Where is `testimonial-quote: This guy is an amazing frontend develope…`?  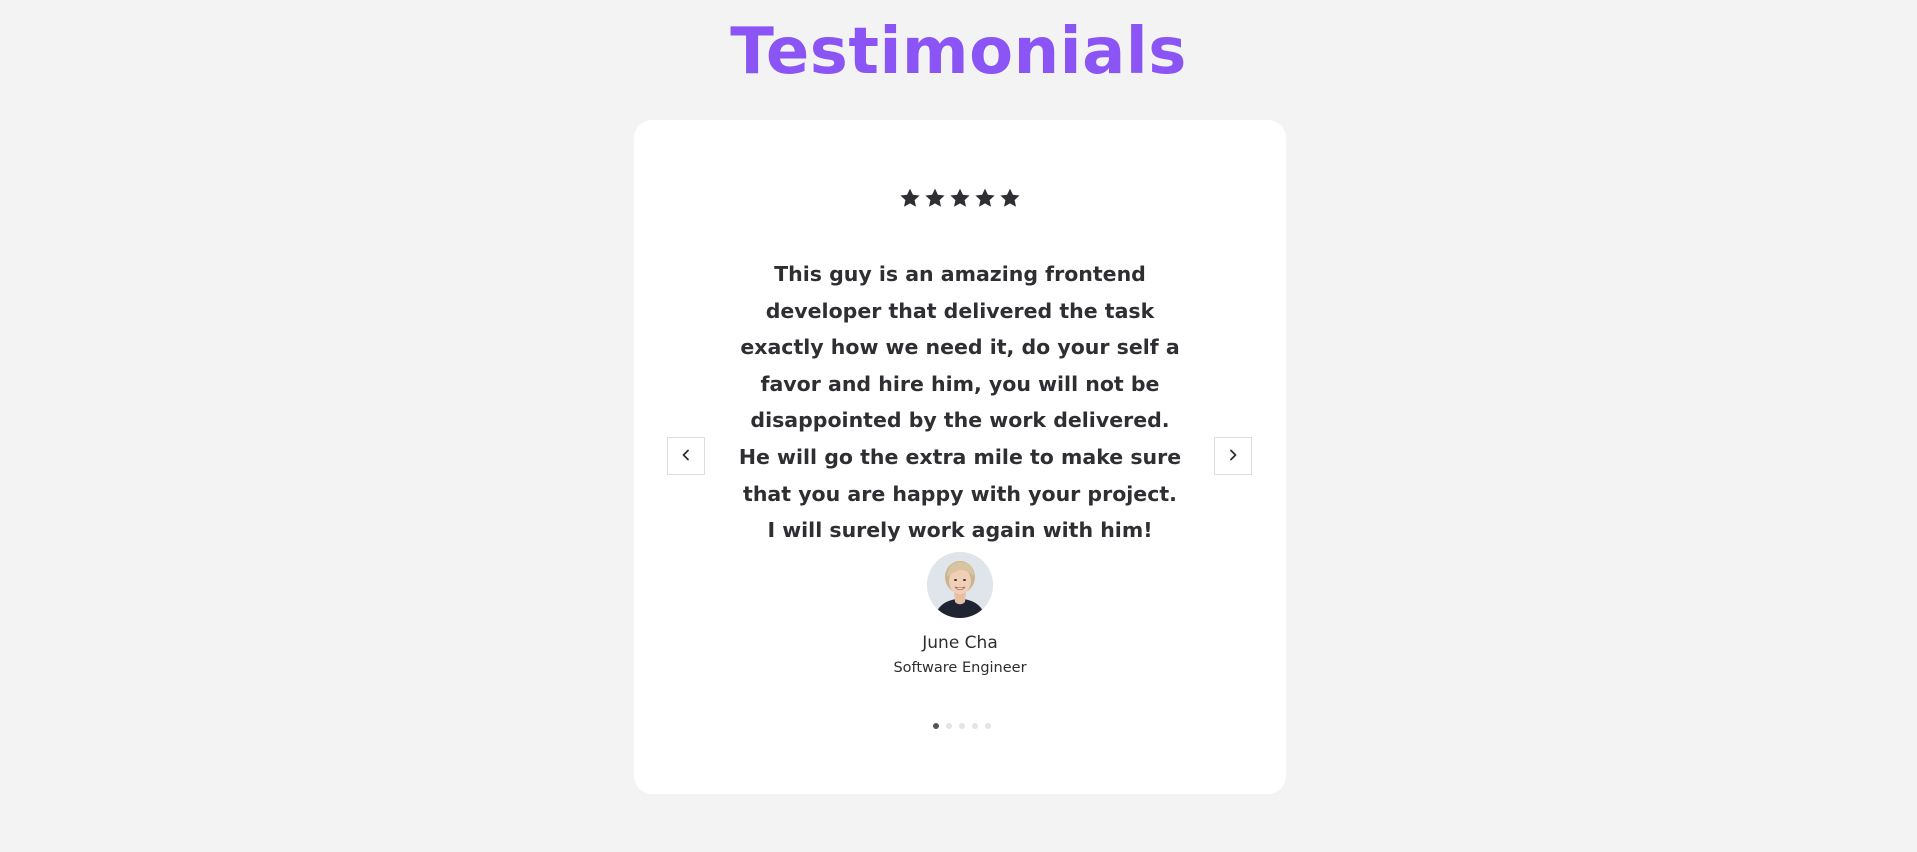 testimonial-quote: This guy is an amazing frontend develope… is located at coordinates (960, 402).